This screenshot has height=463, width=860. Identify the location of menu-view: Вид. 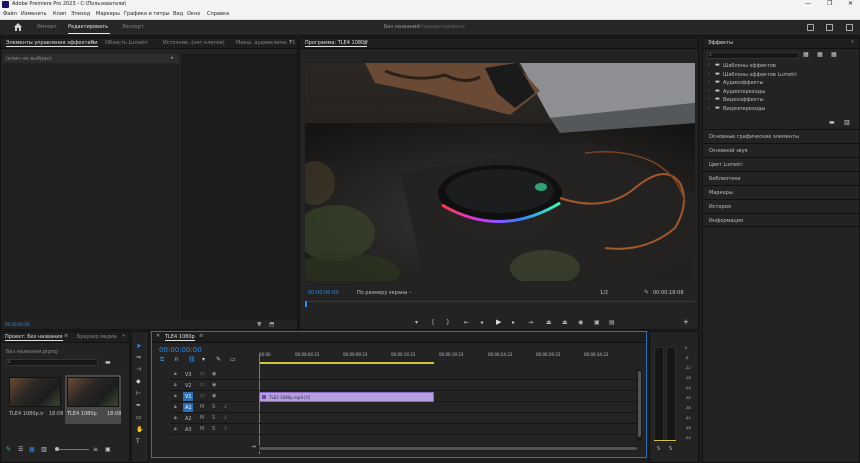
(178, 14).